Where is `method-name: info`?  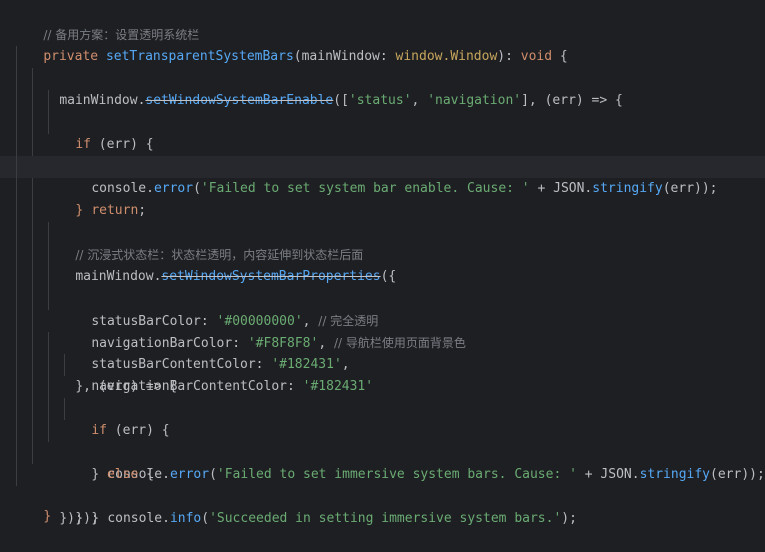 method-name: info is located at coordinates (185, 518).